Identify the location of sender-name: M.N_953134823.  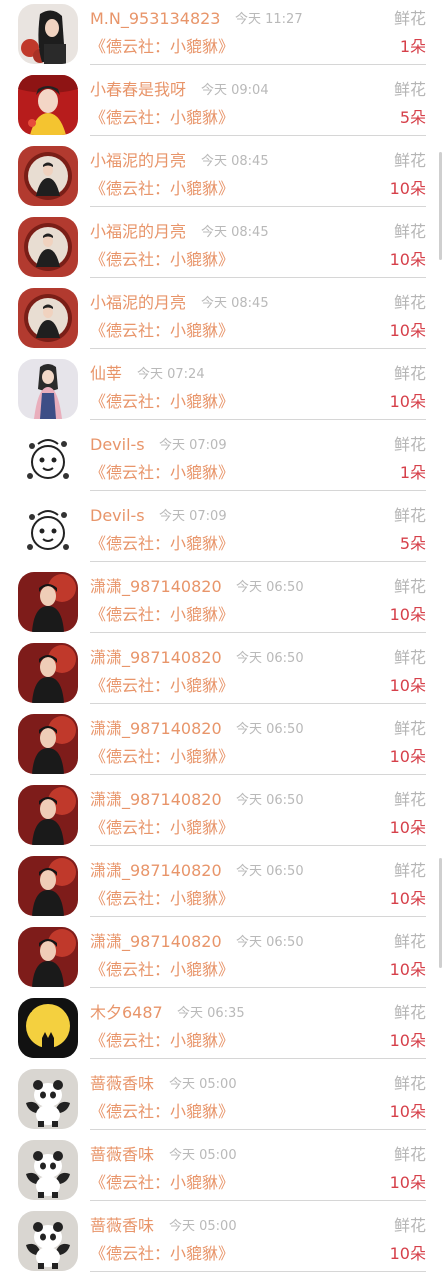
(155, 19).